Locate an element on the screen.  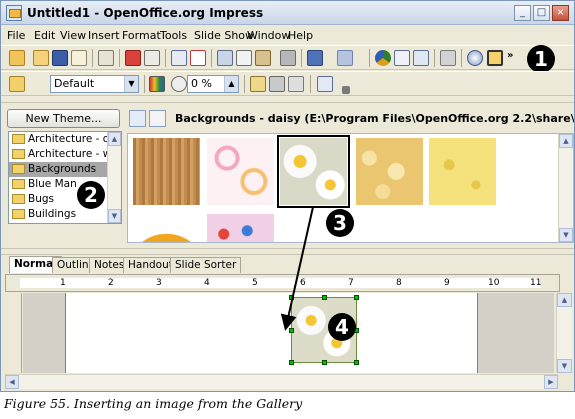
shadow-icon is located at coordinates (296, 84).